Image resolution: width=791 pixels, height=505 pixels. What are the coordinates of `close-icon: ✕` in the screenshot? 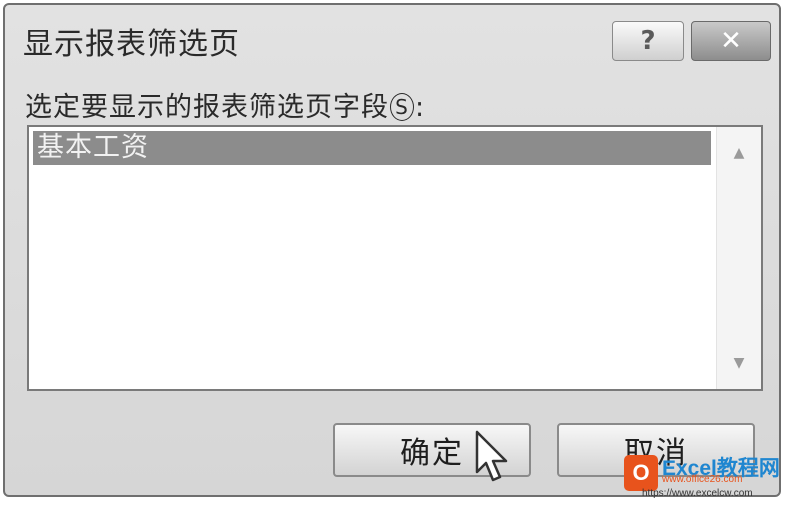 It's located at (731, 41).